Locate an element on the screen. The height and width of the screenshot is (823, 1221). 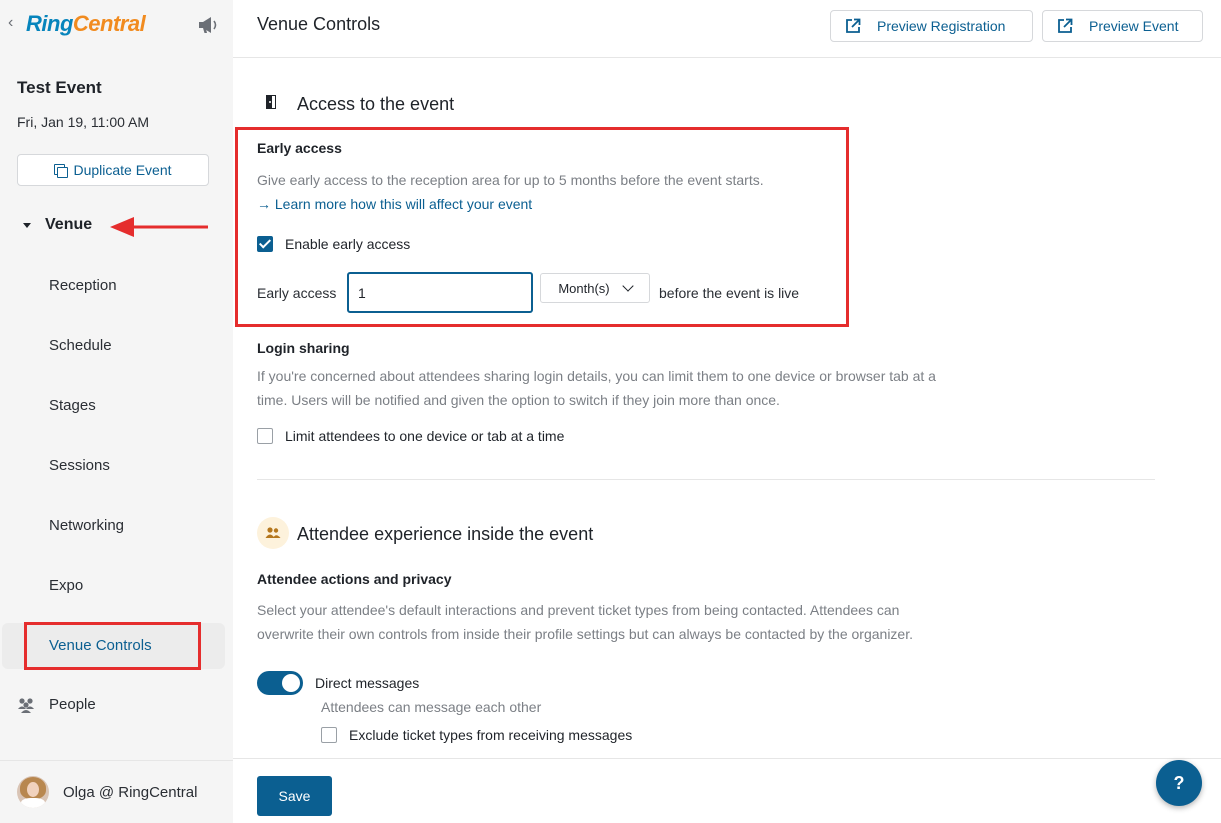
footer-bar: Save is located at coordinates (727, 790).